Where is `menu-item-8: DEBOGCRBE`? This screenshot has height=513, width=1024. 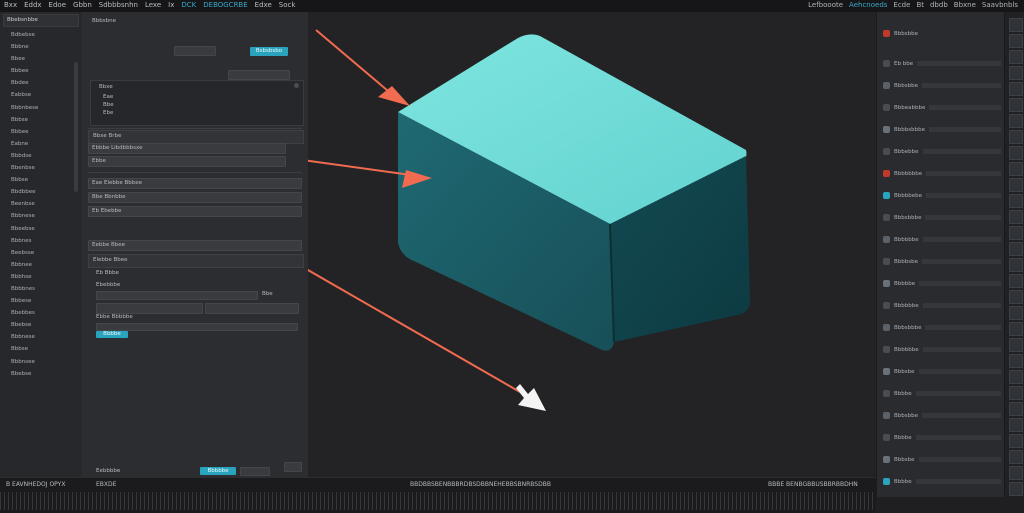 menu-item-8: DEBOGCRBE is located at coordinates (225, 5).